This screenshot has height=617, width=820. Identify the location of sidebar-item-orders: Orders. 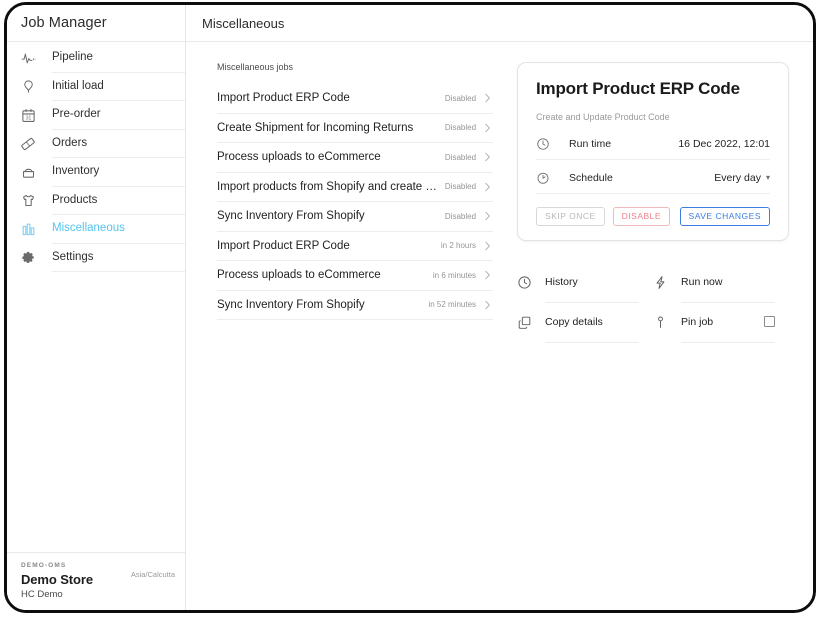
(96, 144).